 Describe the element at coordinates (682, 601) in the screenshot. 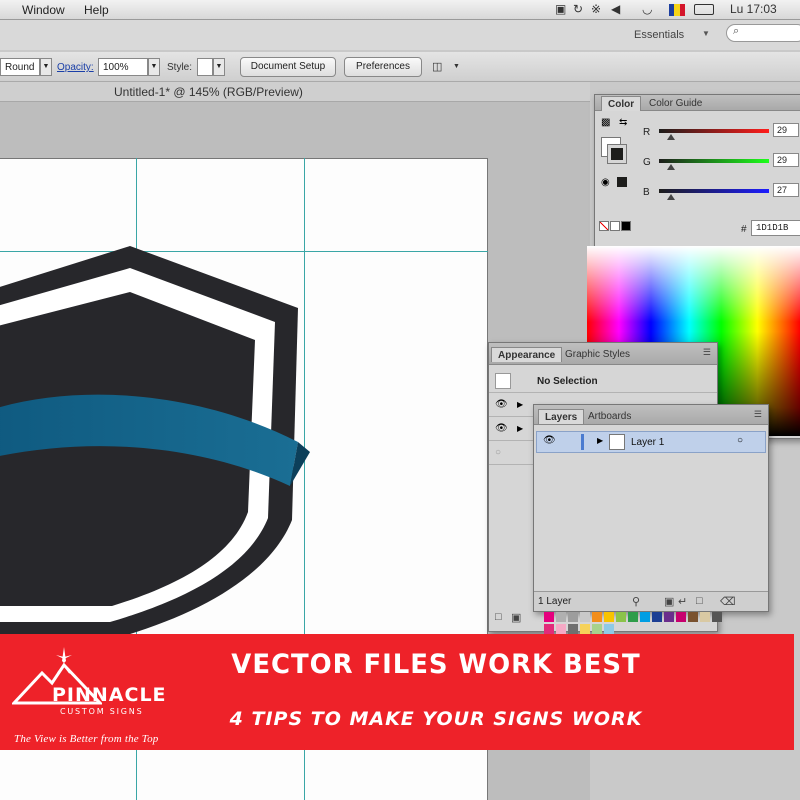

I see `new-sublayer-icon: ↵` at that location.